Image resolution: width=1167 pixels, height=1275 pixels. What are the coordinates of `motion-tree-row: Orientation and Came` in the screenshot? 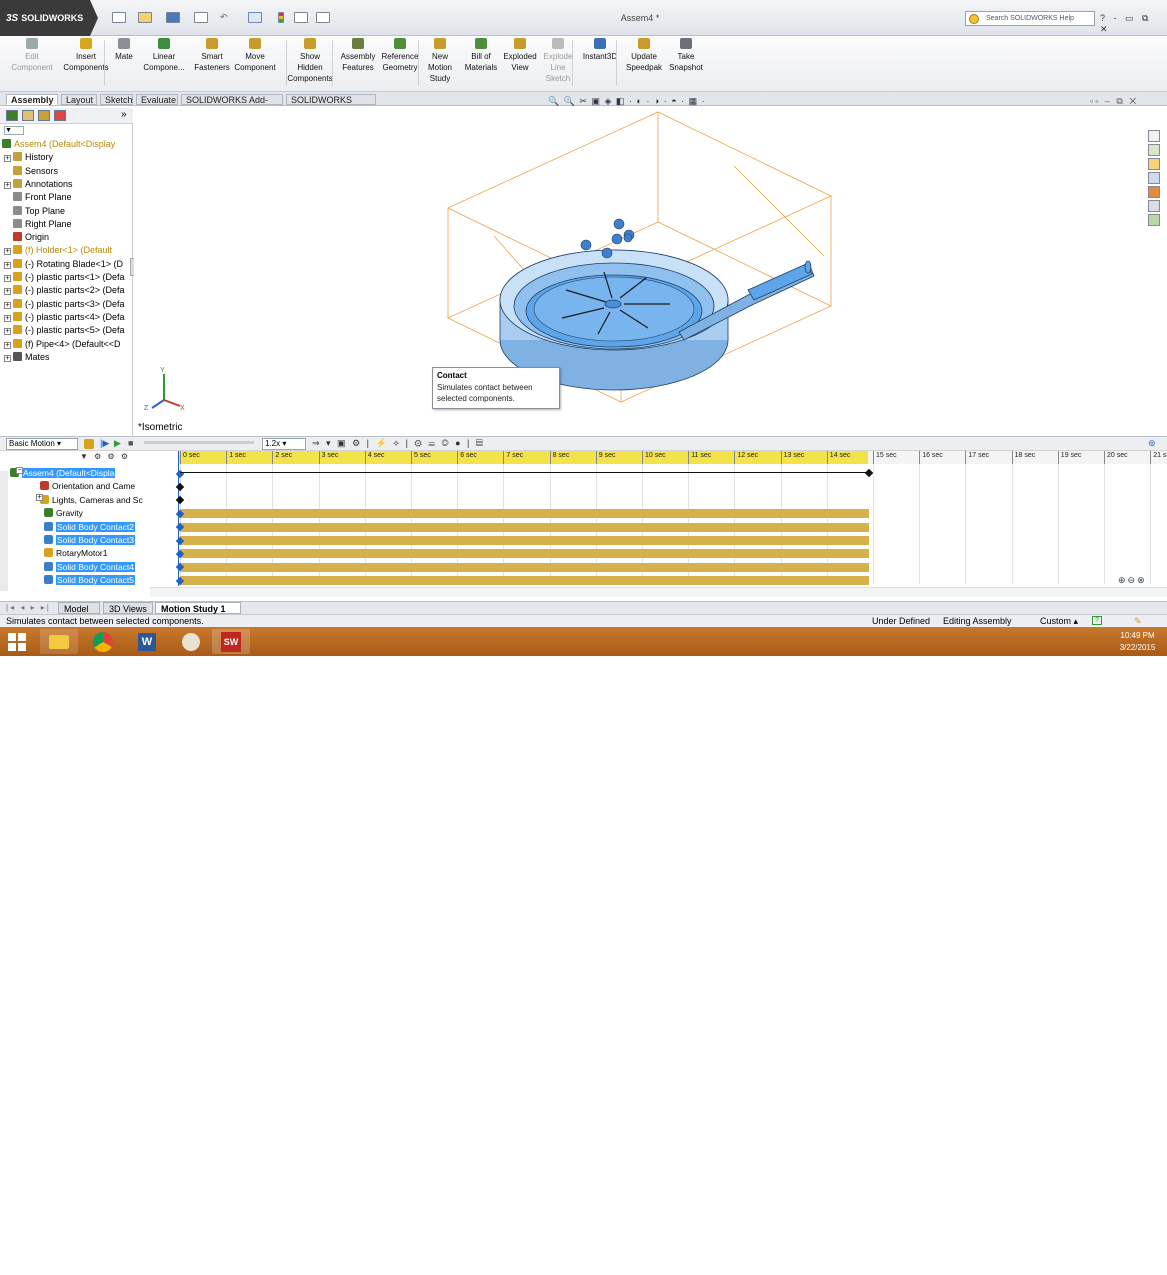 It's located at (111, 486).